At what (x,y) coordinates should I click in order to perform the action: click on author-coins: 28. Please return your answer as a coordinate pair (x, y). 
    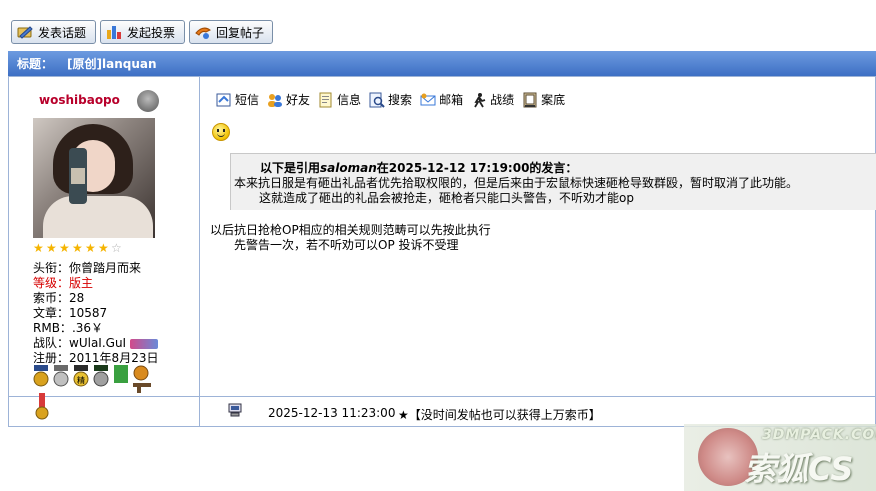
    Looking at the image, I should click on (77, 298).